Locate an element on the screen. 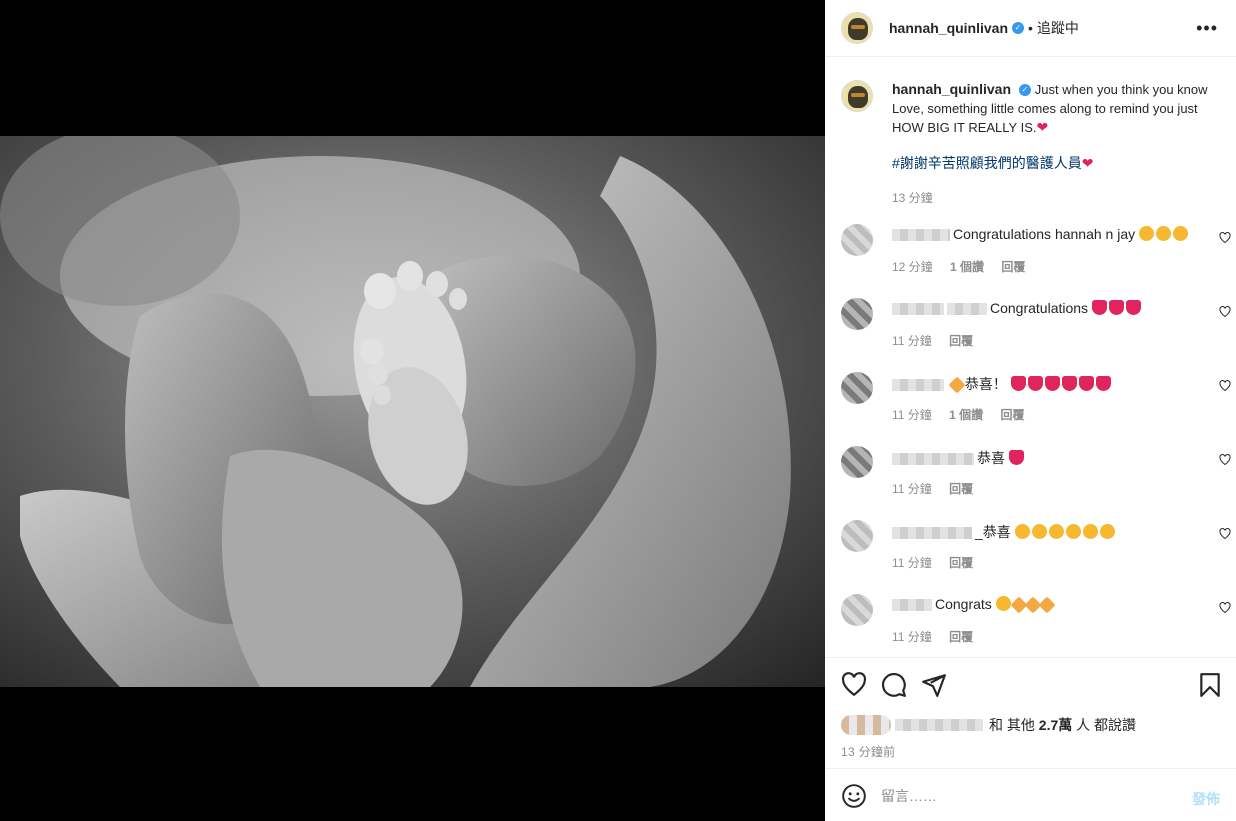  comment-line: Congrats is located at coordinates (974, 605).